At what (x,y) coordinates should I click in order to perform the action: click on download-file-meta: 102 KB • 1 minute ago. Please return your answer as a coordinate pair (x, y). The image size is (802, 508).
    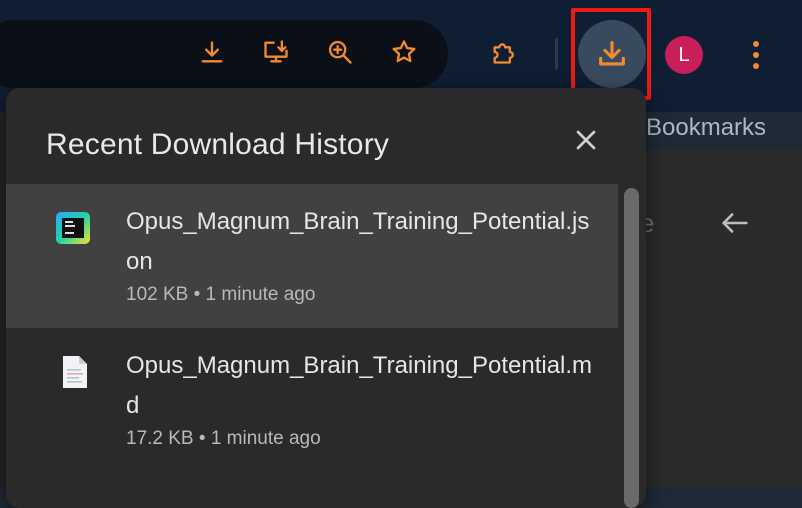
    Looking at the image, I should click on (220, 295).